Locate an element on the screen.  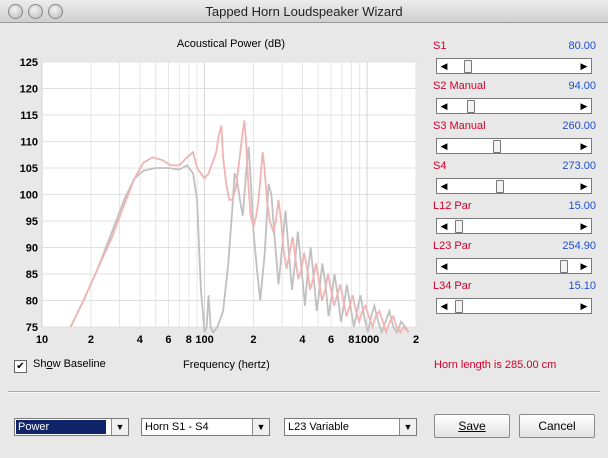
param-label: S3 Manual is located at coordinates (459, 126).